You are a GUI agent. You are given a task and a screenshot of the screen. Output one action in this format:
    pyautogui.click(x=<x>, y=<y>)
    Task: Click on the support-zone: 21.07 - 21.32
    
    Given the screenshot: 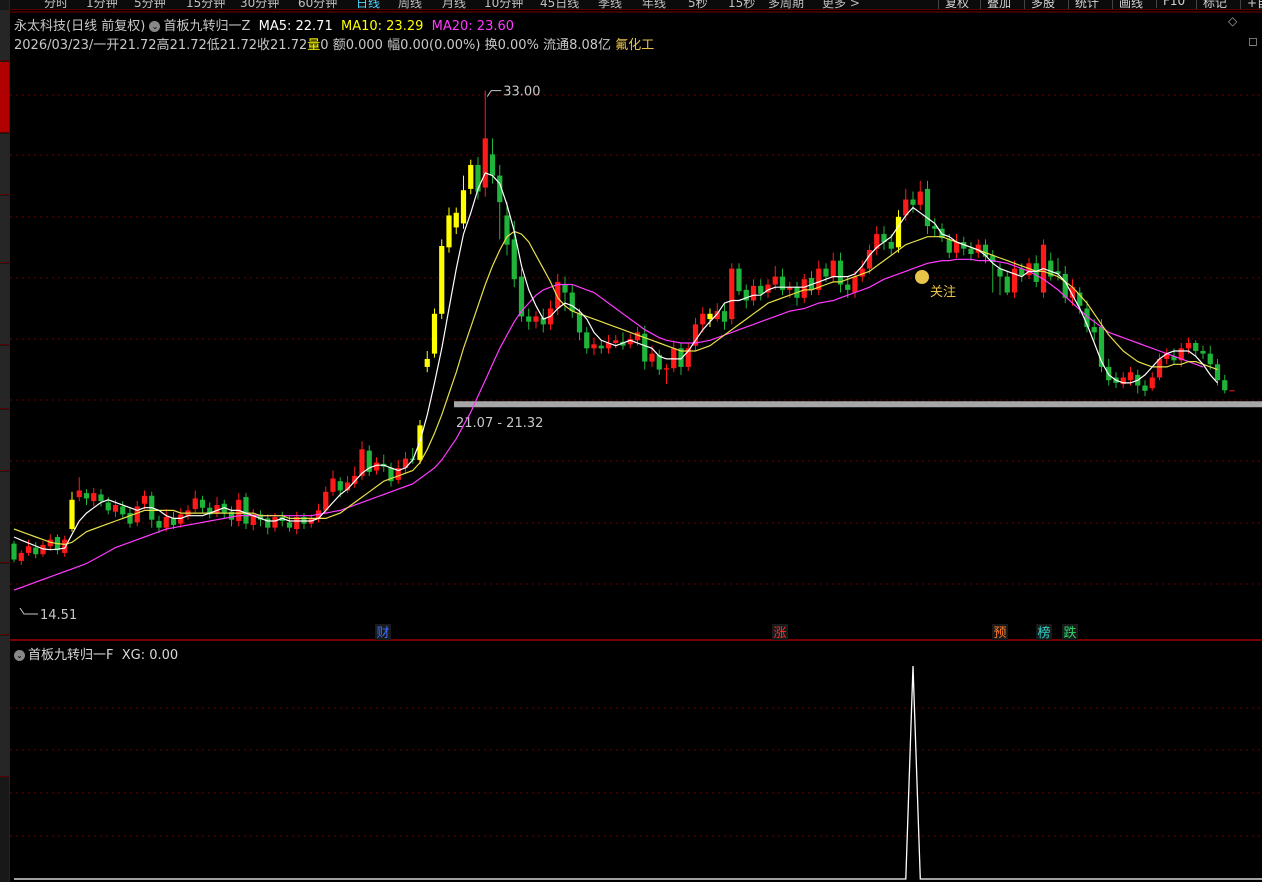 What is the action you would take?
    pyautogui.click(x=858, y=416)
    